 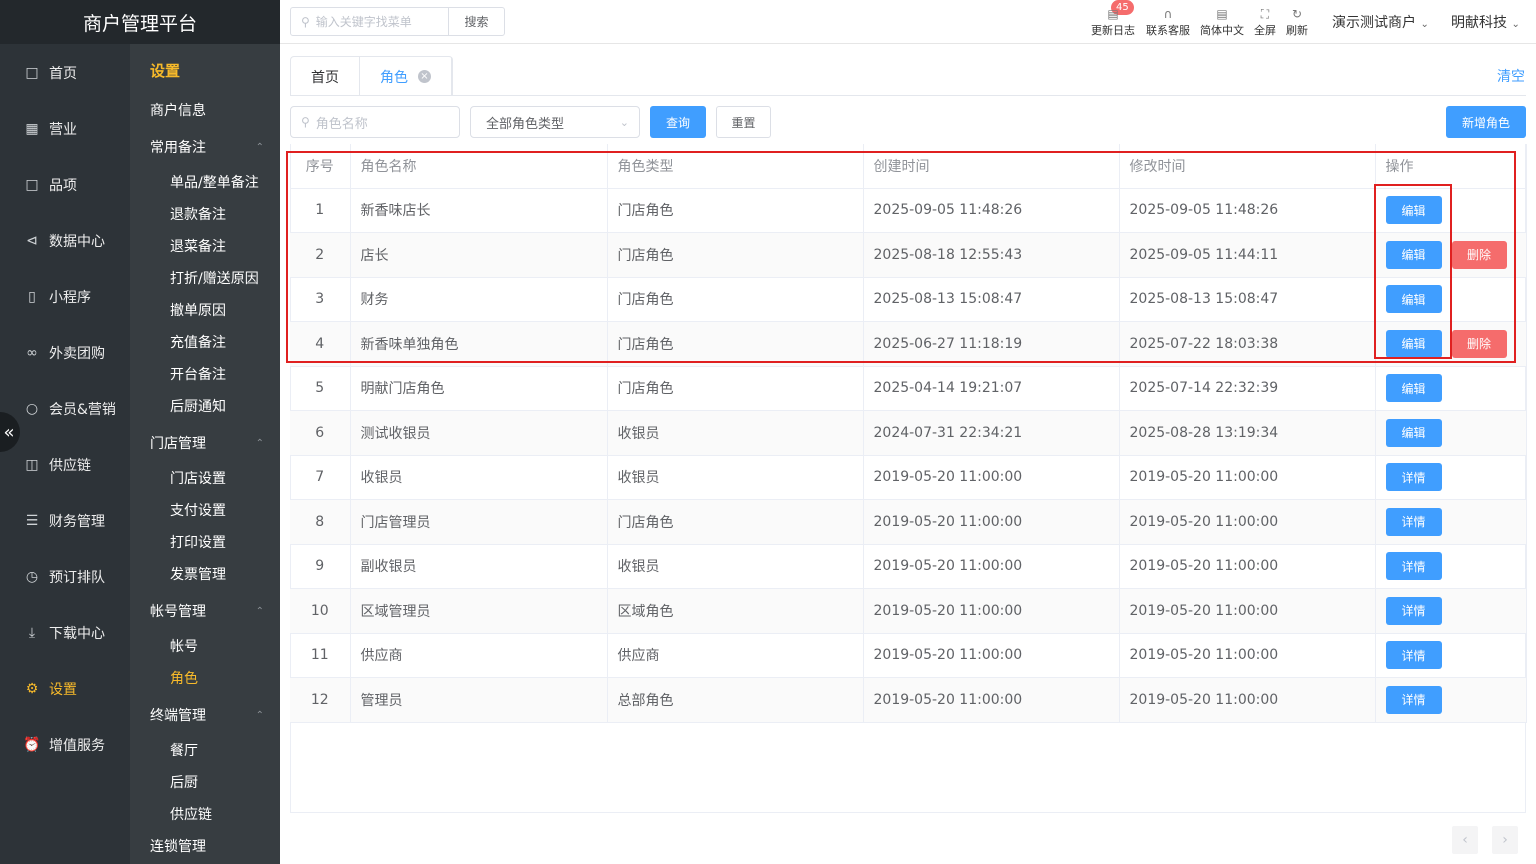 I want to click on sidebar-item-4: ▯ 小程序, so click(x=65, y=297).